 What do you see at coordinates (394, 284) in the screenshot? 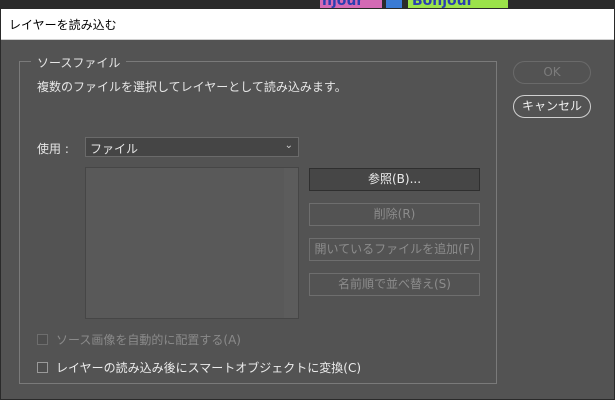
I see `sort-by-name-button: 名前順で並べ替え(S)` at bounding box center [394, 284].